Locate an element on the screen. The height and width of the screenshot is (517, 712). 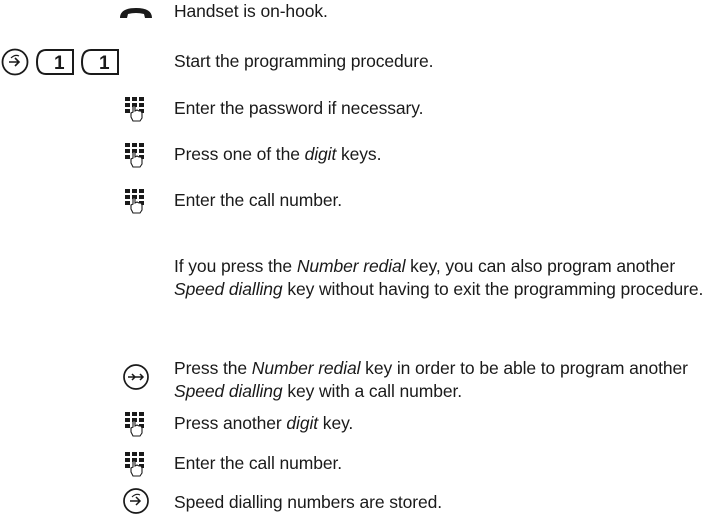
text-run: Press the is located at coordinates (213, 368).